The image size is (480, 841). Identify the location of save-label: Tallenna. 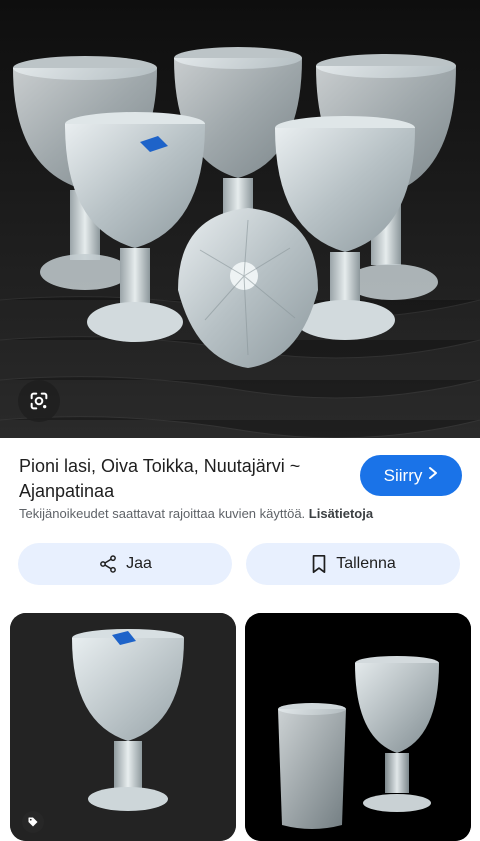
(366, 563).